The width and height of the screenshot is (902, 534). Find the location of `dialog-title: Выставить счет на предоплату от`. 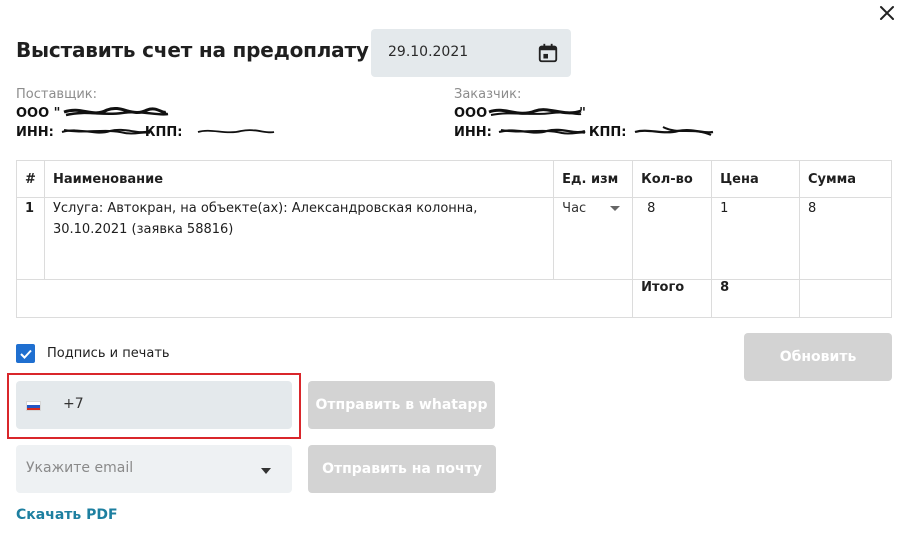

dialog-title: Выставить счет на предоплату от is located at coordinates (208, 50).